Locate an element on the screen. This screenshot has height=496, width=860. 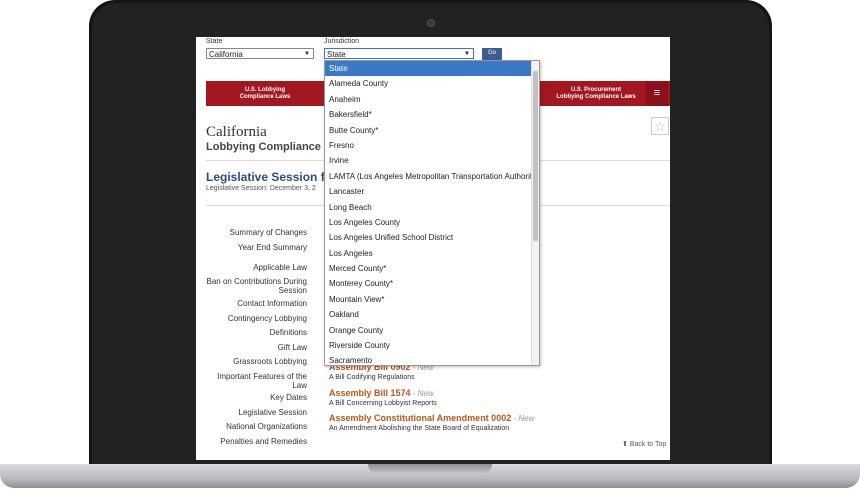
nav-important-features: Important Features of the Law is located at coordinates (256, 381).